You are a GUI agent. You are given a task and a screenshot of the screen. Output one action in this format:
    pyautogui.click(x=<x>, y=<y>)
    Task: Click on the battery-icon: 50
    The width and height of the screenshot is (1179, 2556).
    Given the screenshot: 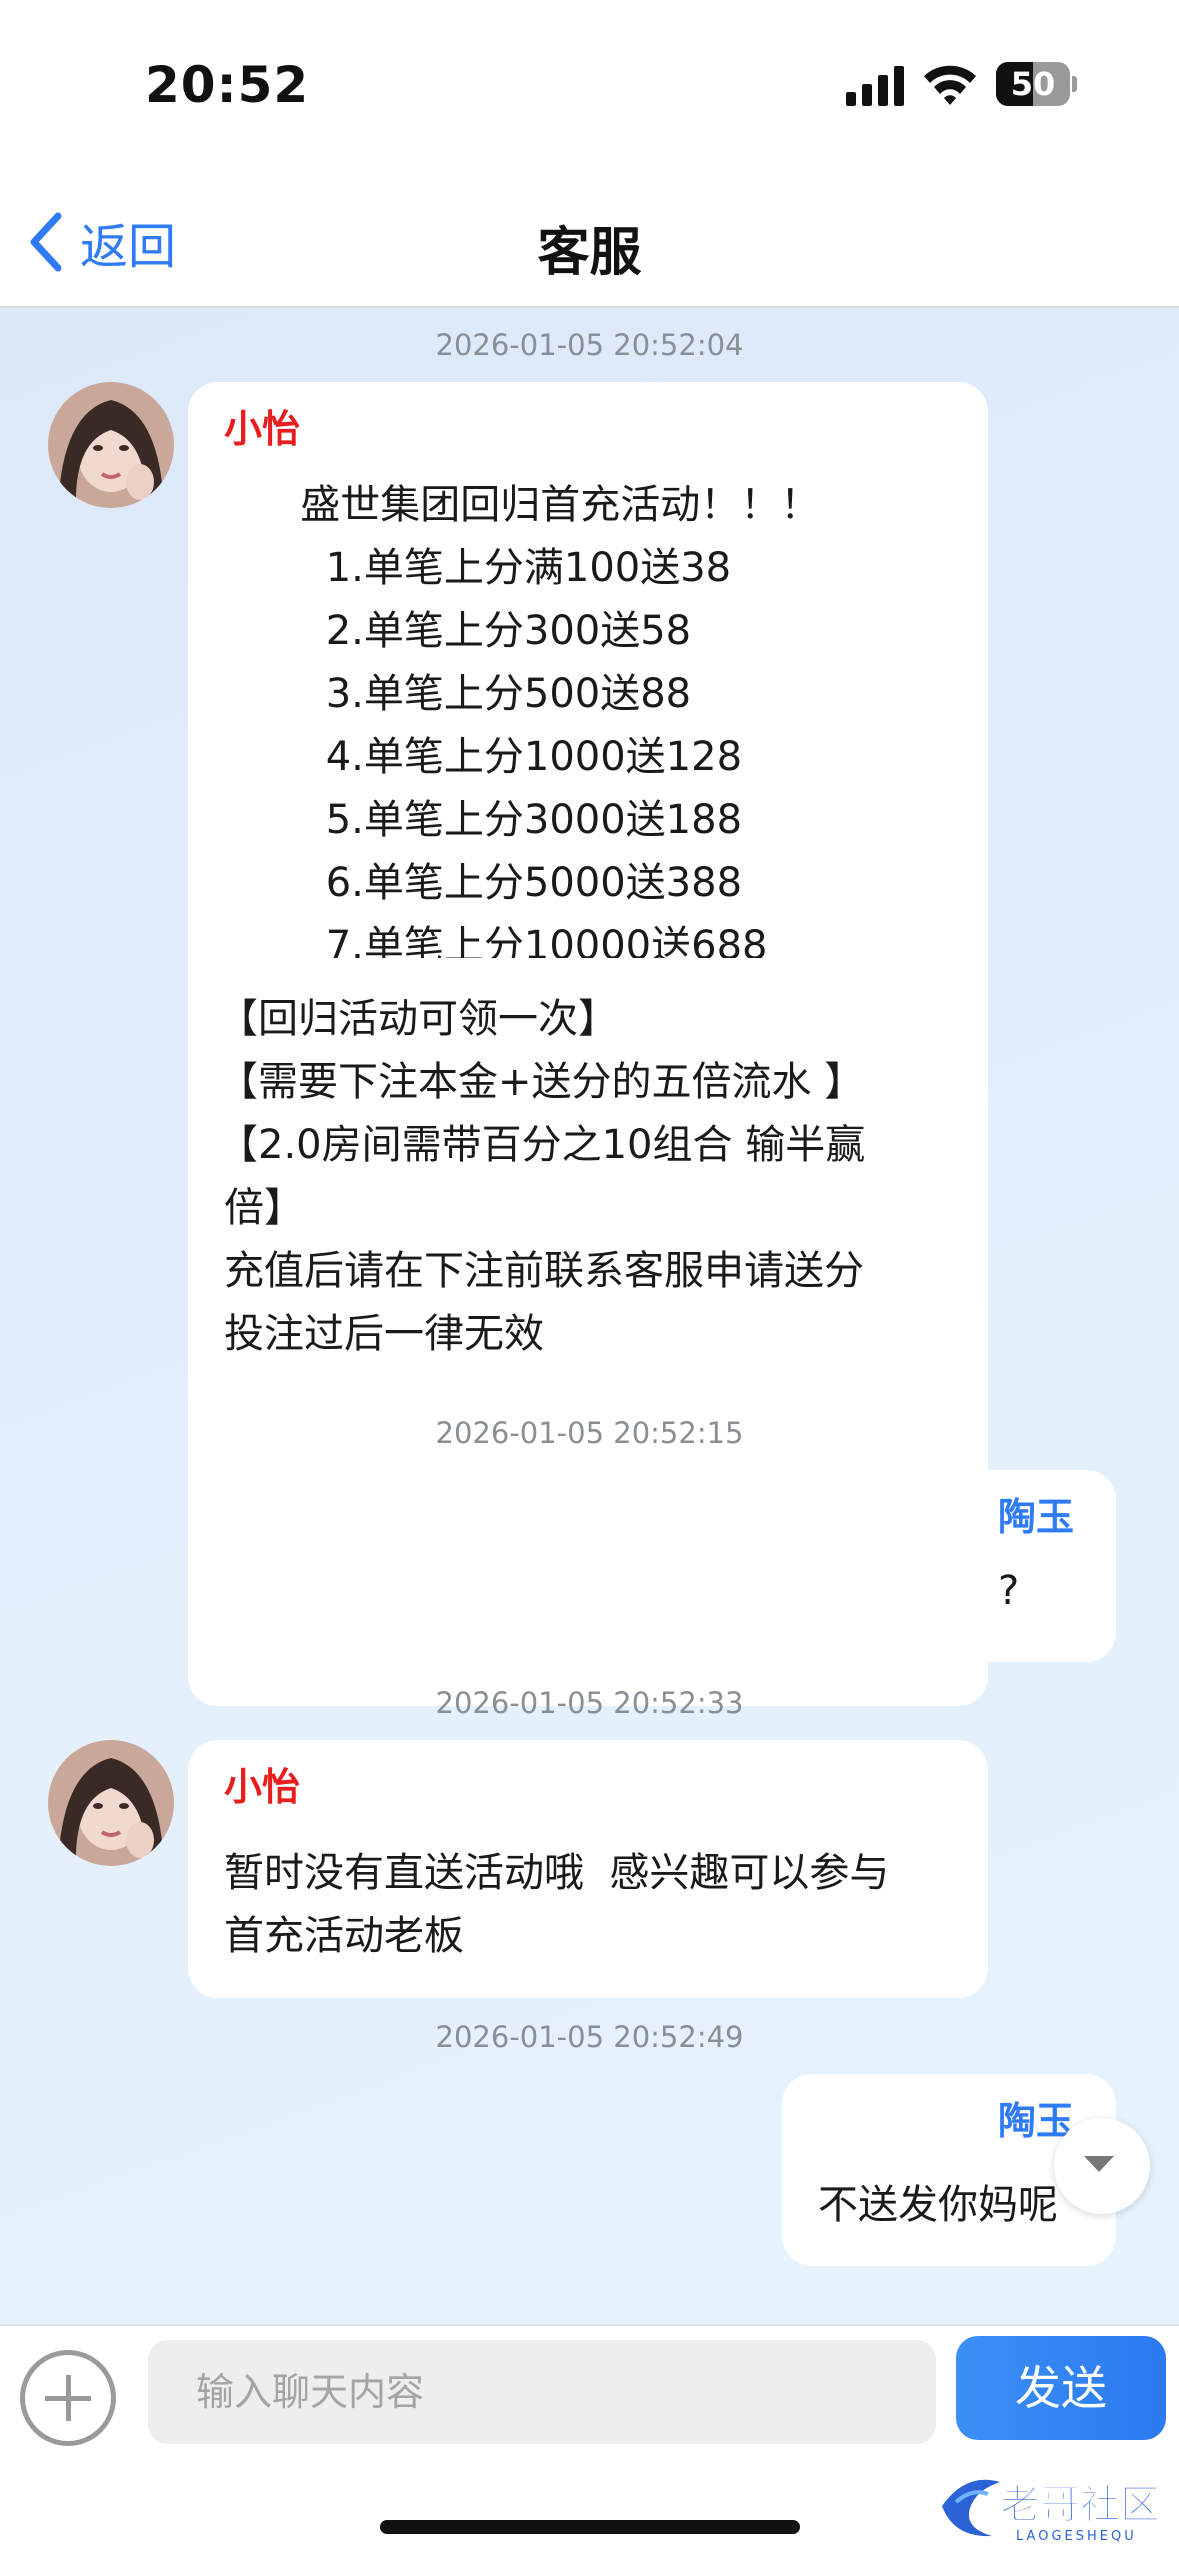 What is the action you would take?
    pyautogui.click(x=1037, y=84)
    